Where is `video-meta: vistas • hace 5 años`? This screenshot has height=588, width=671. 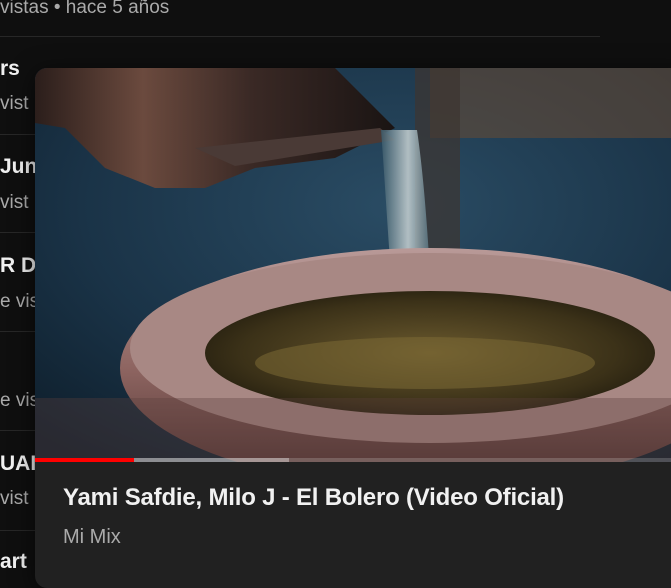
video-meta: vistas • hace 5 años is located at coordinates (85, 9).